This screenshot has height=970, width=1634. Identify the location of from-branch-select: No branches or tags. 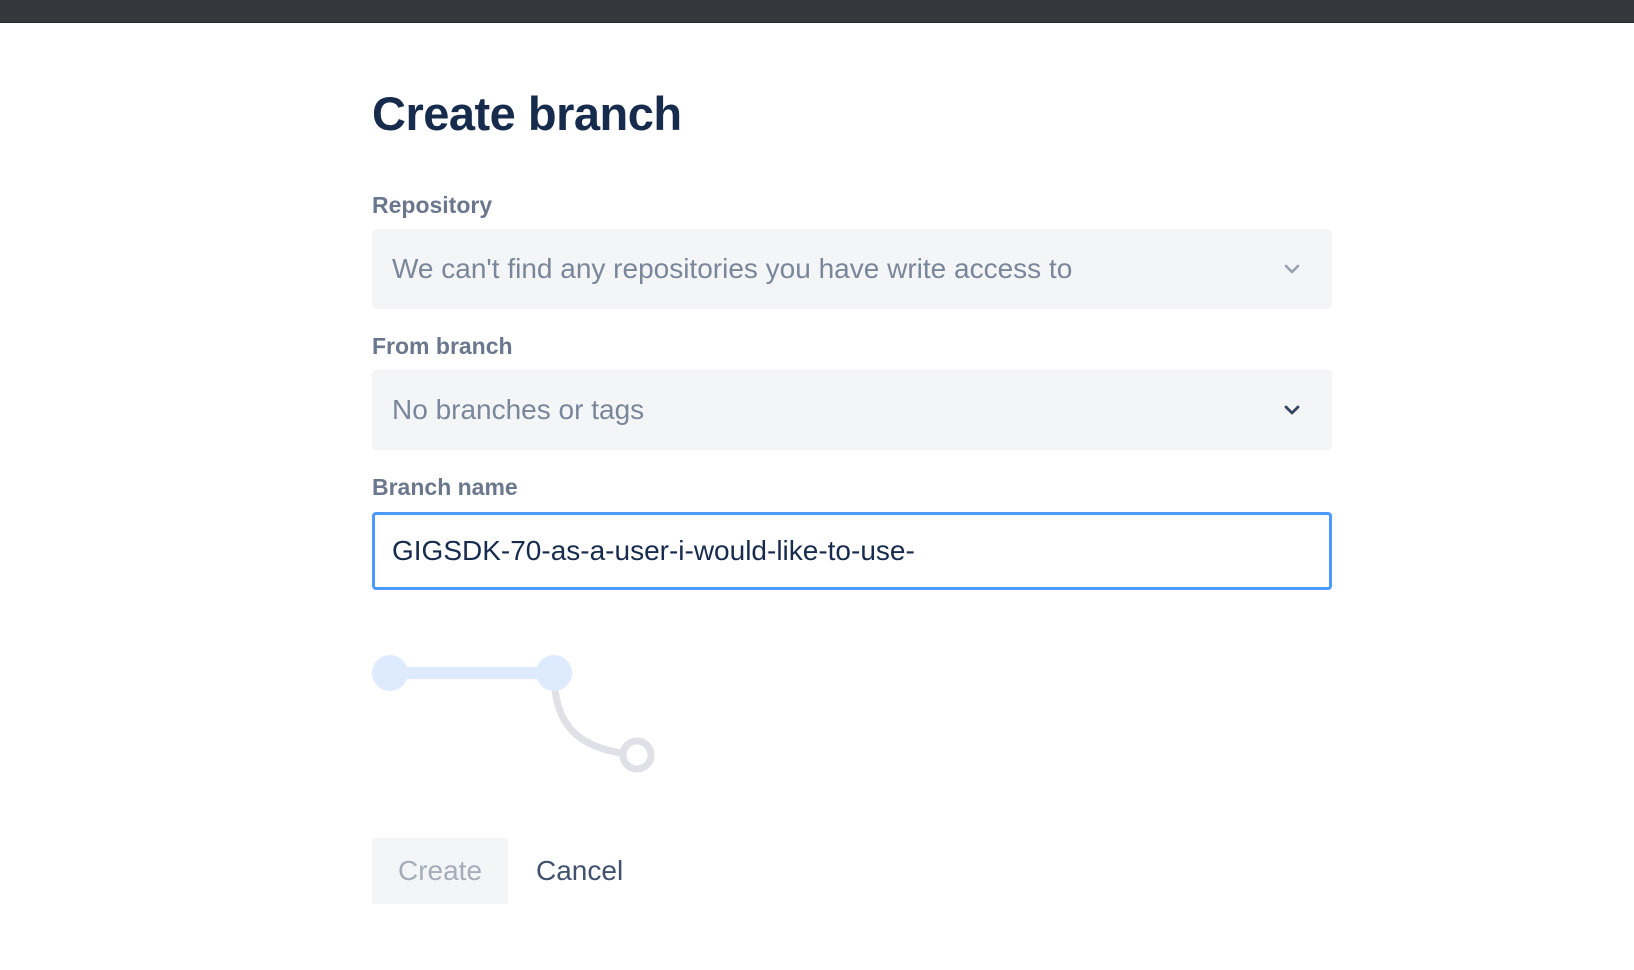
(852, 410).